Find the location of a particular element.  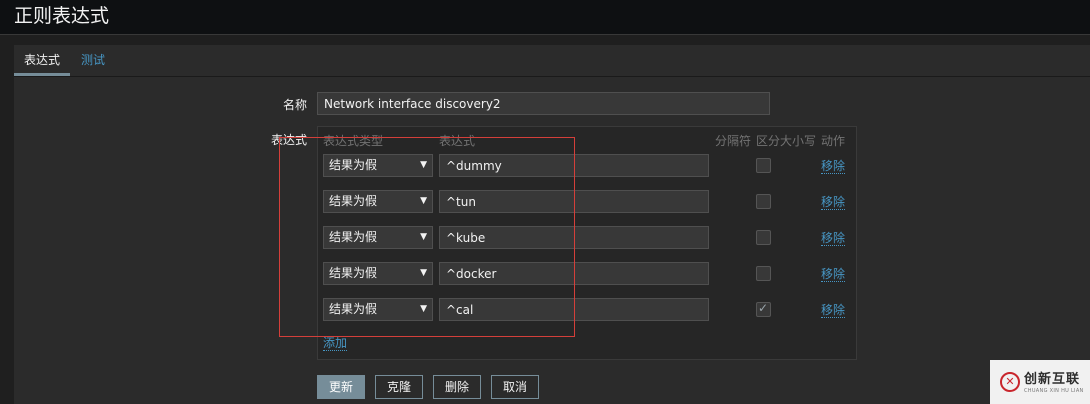

page-header: 正则表达式 is located at coordinates (545, 17).